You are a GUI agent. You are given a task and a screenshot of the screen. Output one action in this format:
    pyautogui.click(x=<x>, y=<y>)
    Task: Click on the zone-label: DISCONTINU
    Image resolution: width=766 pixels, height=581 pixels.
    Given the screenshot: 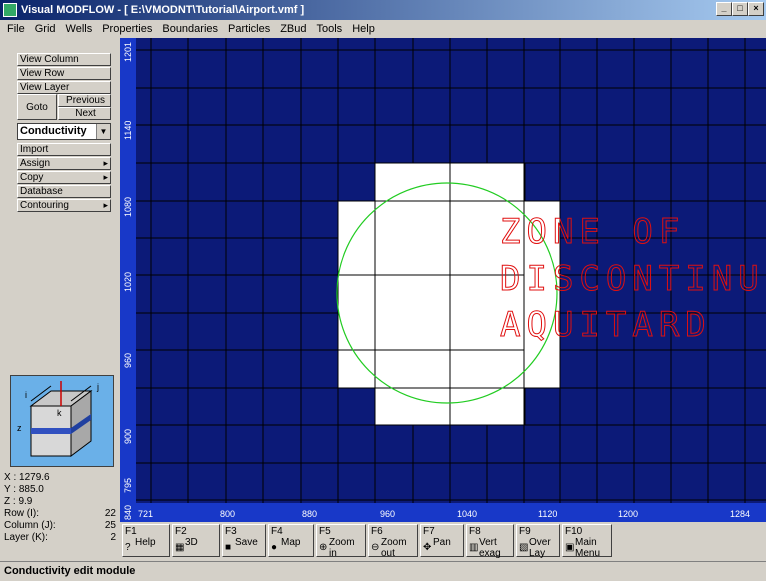 What is the action you would take?
    pyautogui.click(x=632, y=279)
    